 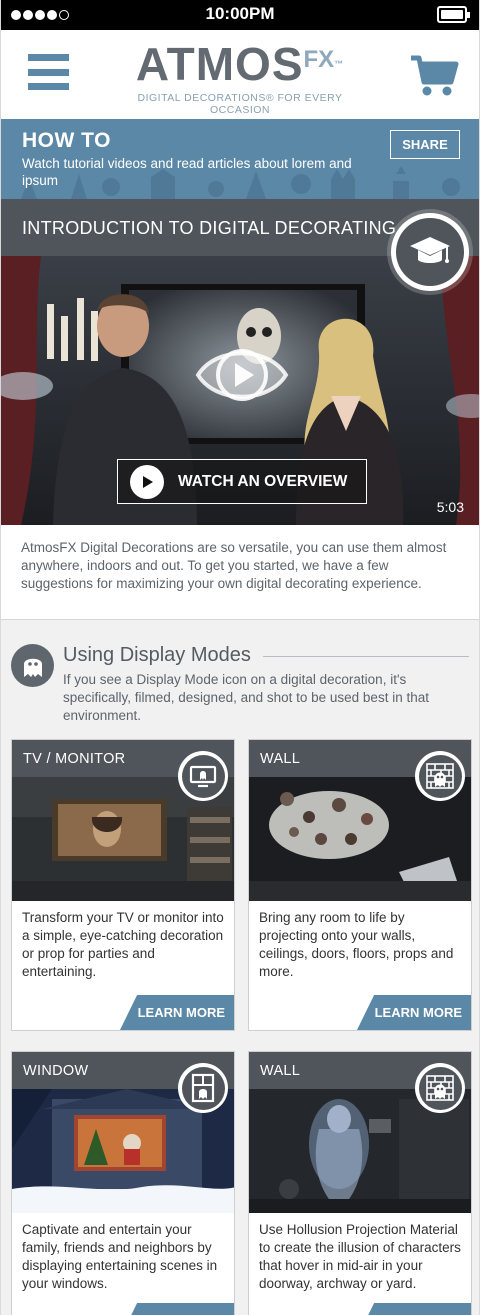 What do you see at coordinates (209, 228) in the screenshot?
I see `intro-title: INTRODUCTION TO DIGITAL DECORATING` at bounding box center [209, 228].